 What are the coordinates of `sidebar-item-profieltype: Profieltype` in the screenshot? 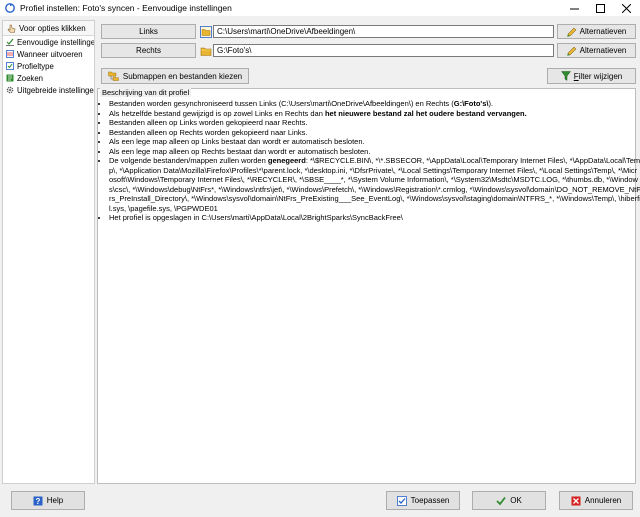 It's located at (48, 66).